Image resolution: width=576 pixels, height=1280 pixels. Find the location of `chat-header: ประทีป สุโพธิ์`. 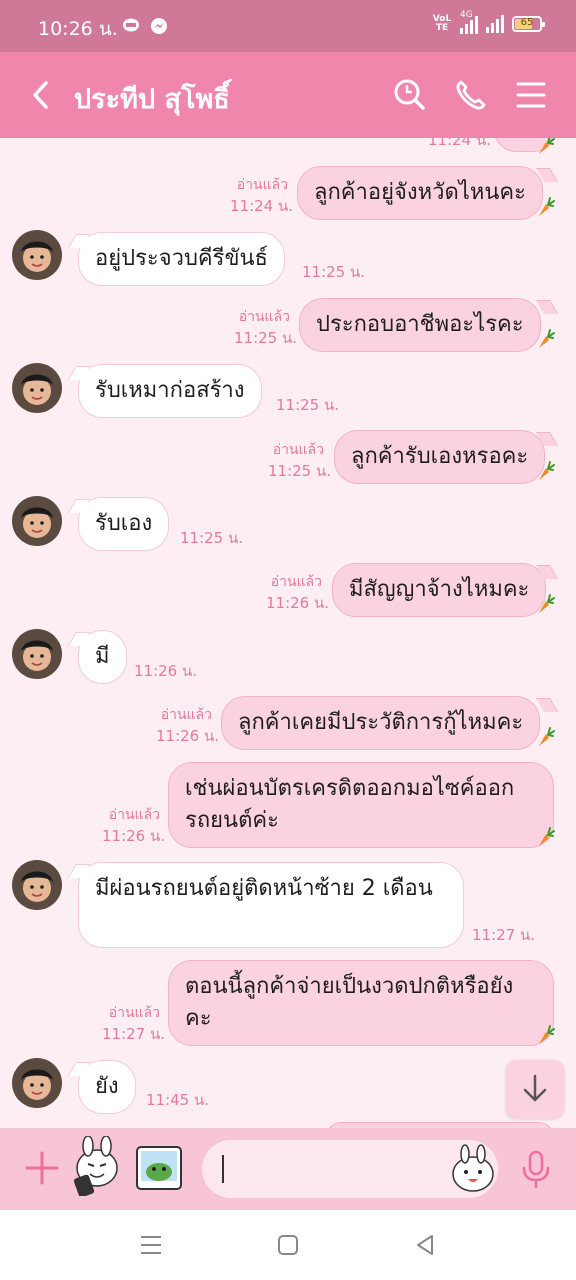

chat-header: ประทีป สุโพธิ์ is located at coordinates (288, 95).